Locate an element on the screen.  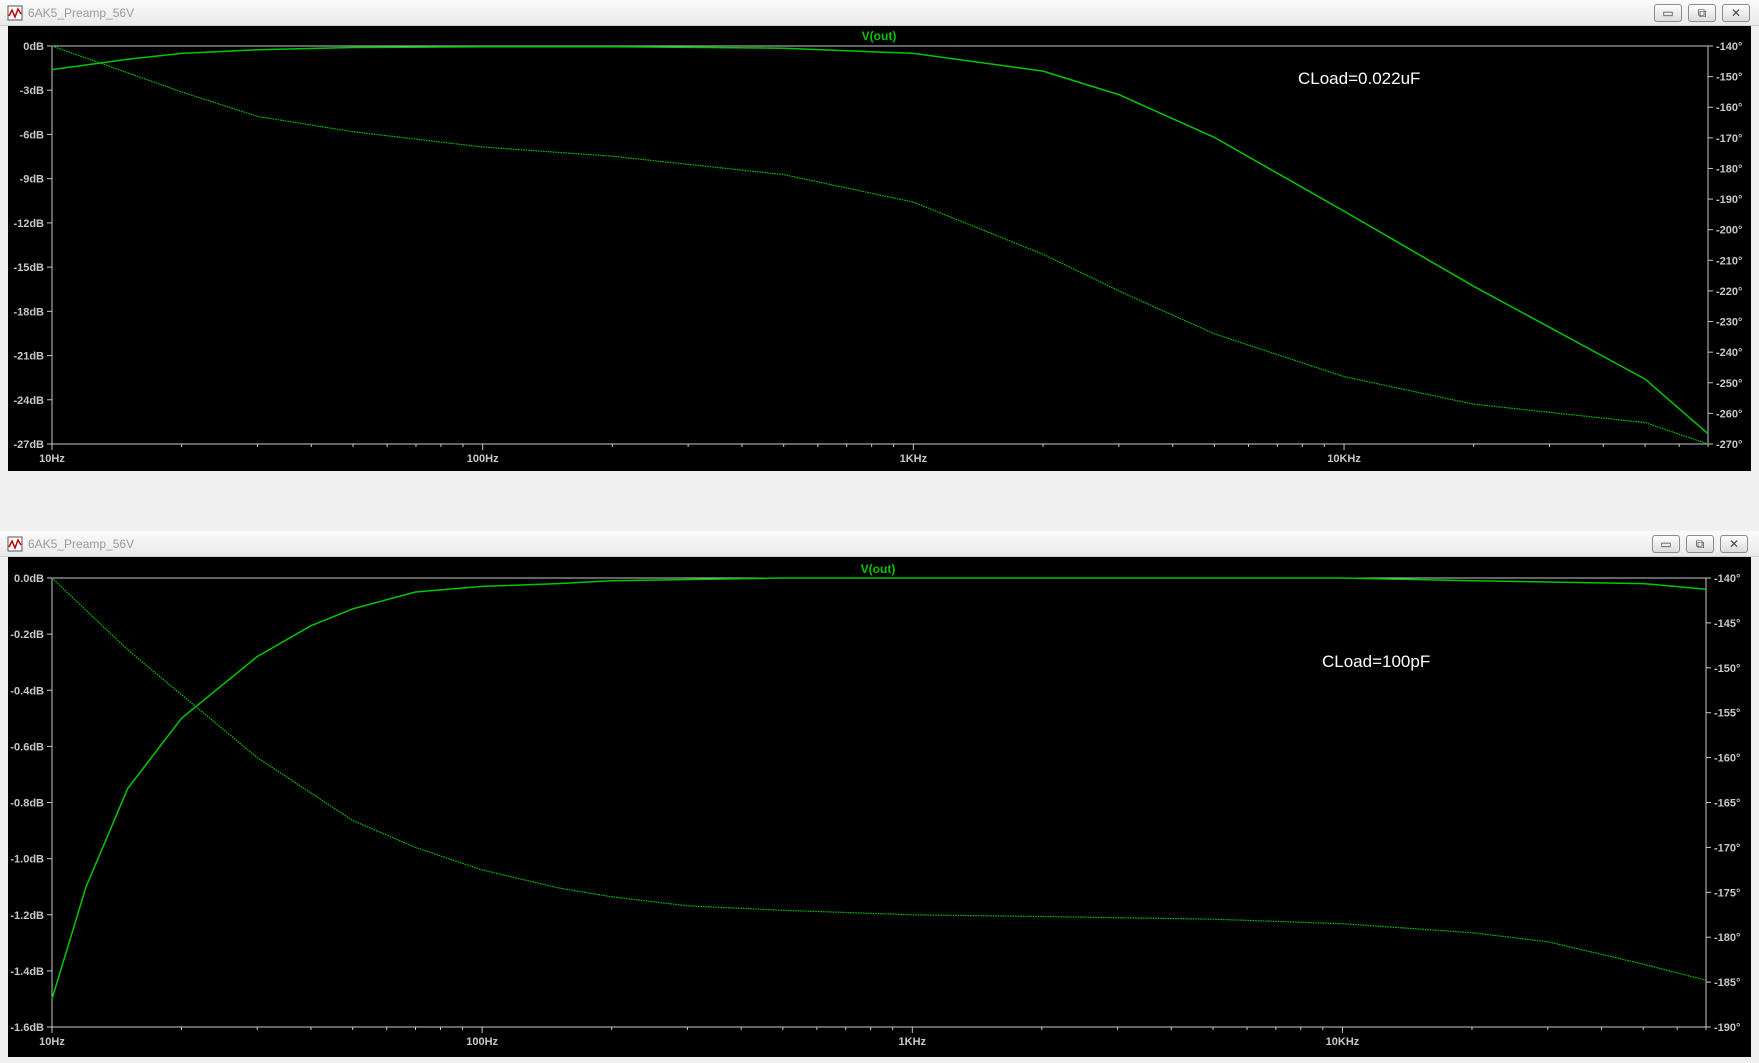
y-right-tick-label: -240° is located at coordinates (1729, 353).